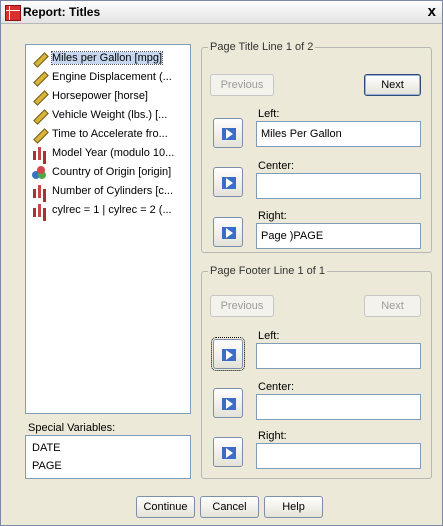 The image size is (443, 526). I want to click on continue-button: Continue, so click(165, 507).